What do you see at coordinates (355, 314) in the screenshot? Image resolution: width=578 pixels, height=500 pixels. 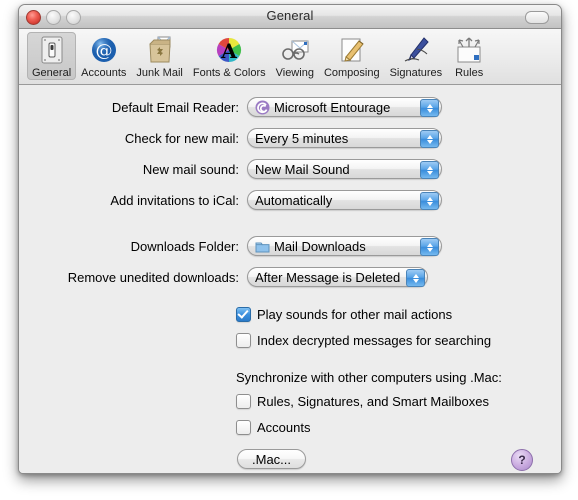 I see `checkbox-label: Play sounds for other mail actions` at bounding box center [355, 314].